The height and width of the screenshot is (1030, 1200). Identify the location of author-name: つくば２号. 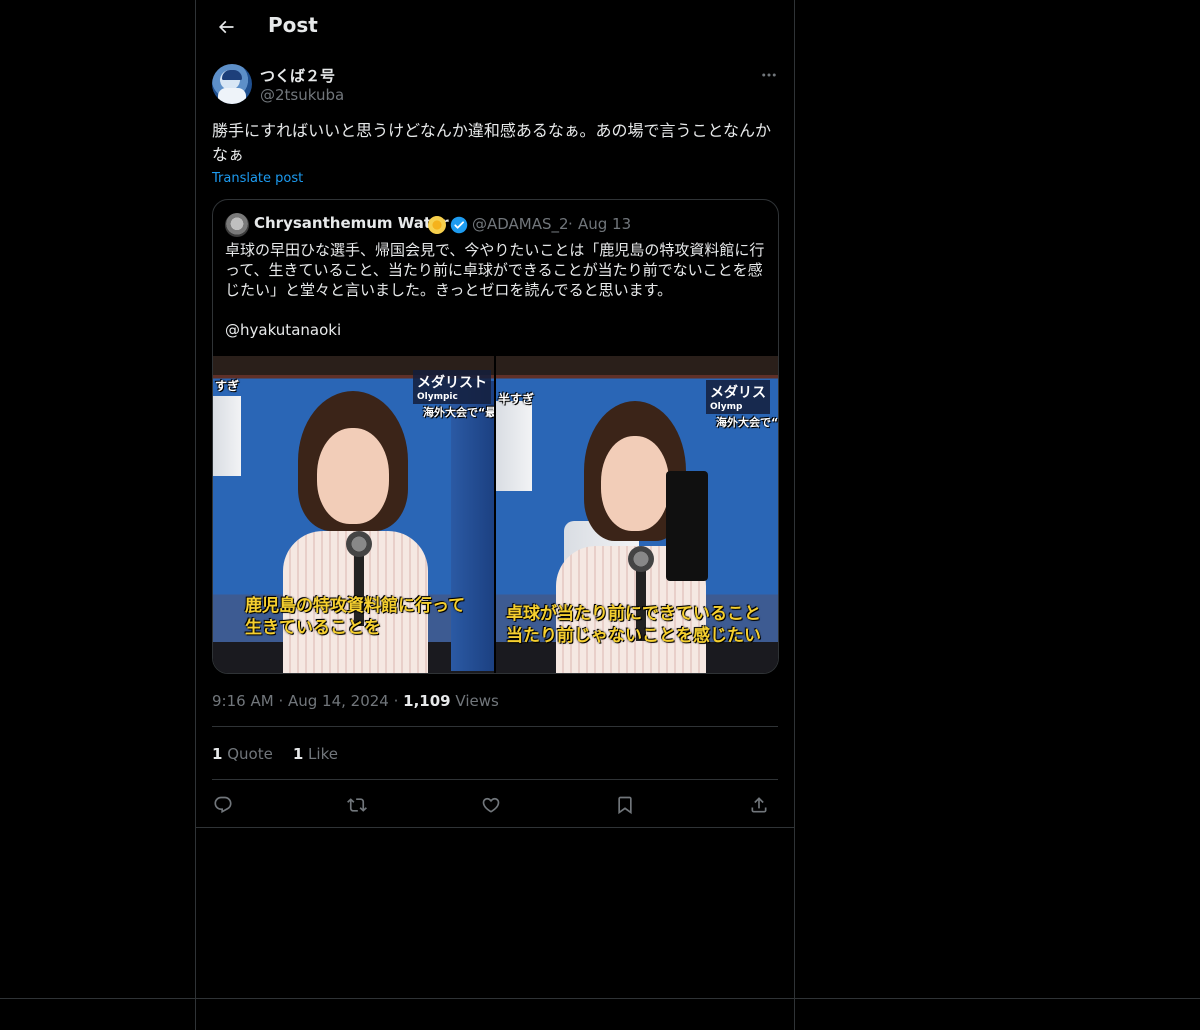
(297, 75).